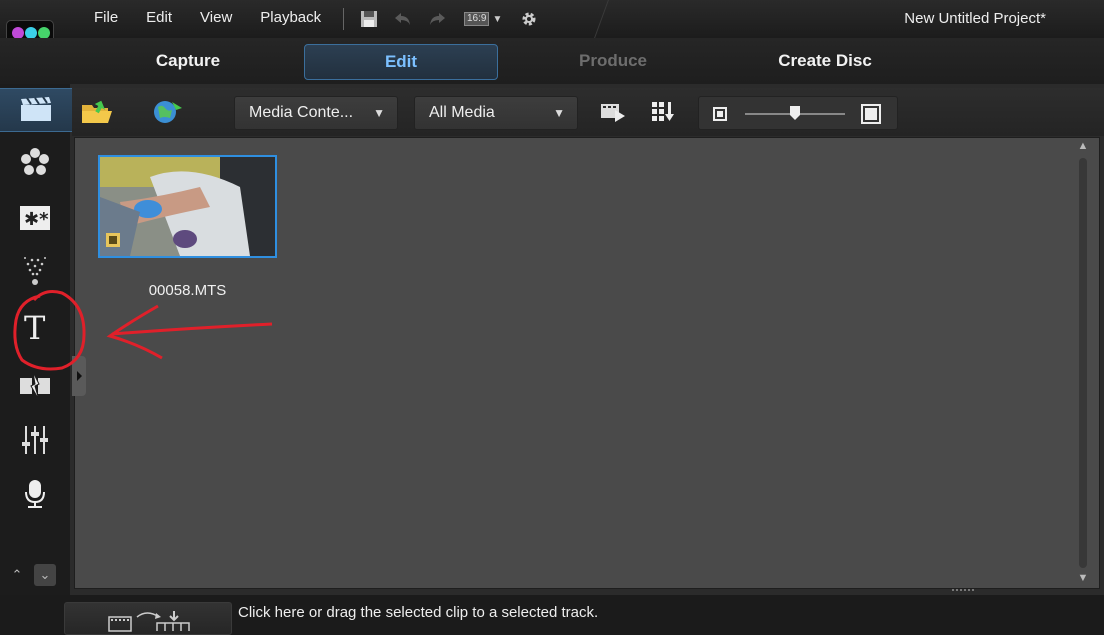 The height and width of the screenshot is (635, 1104). I want to click on grid-view-icon, so click(663, 111).